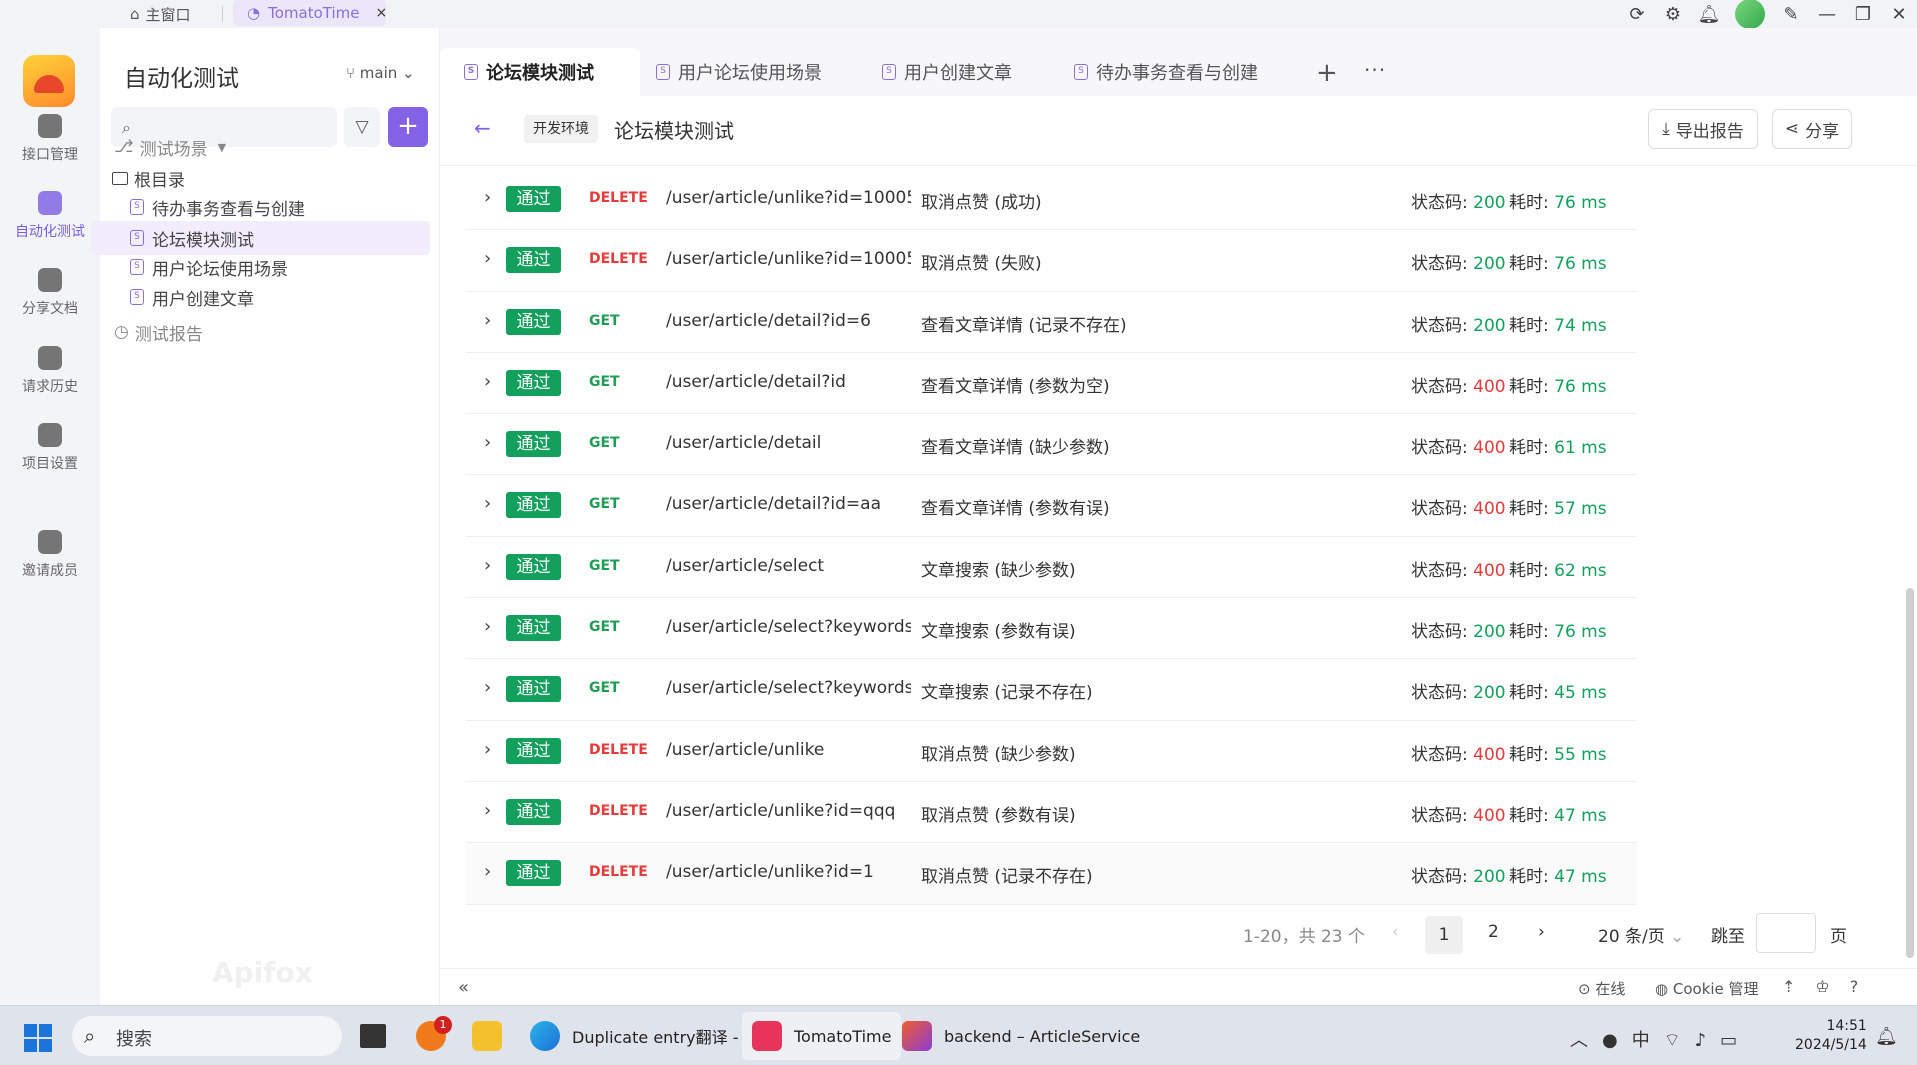 The height and width of the screenshot is (1065, 1917). I want to click on rail-item-api: 接口管理, so click(50, 139).